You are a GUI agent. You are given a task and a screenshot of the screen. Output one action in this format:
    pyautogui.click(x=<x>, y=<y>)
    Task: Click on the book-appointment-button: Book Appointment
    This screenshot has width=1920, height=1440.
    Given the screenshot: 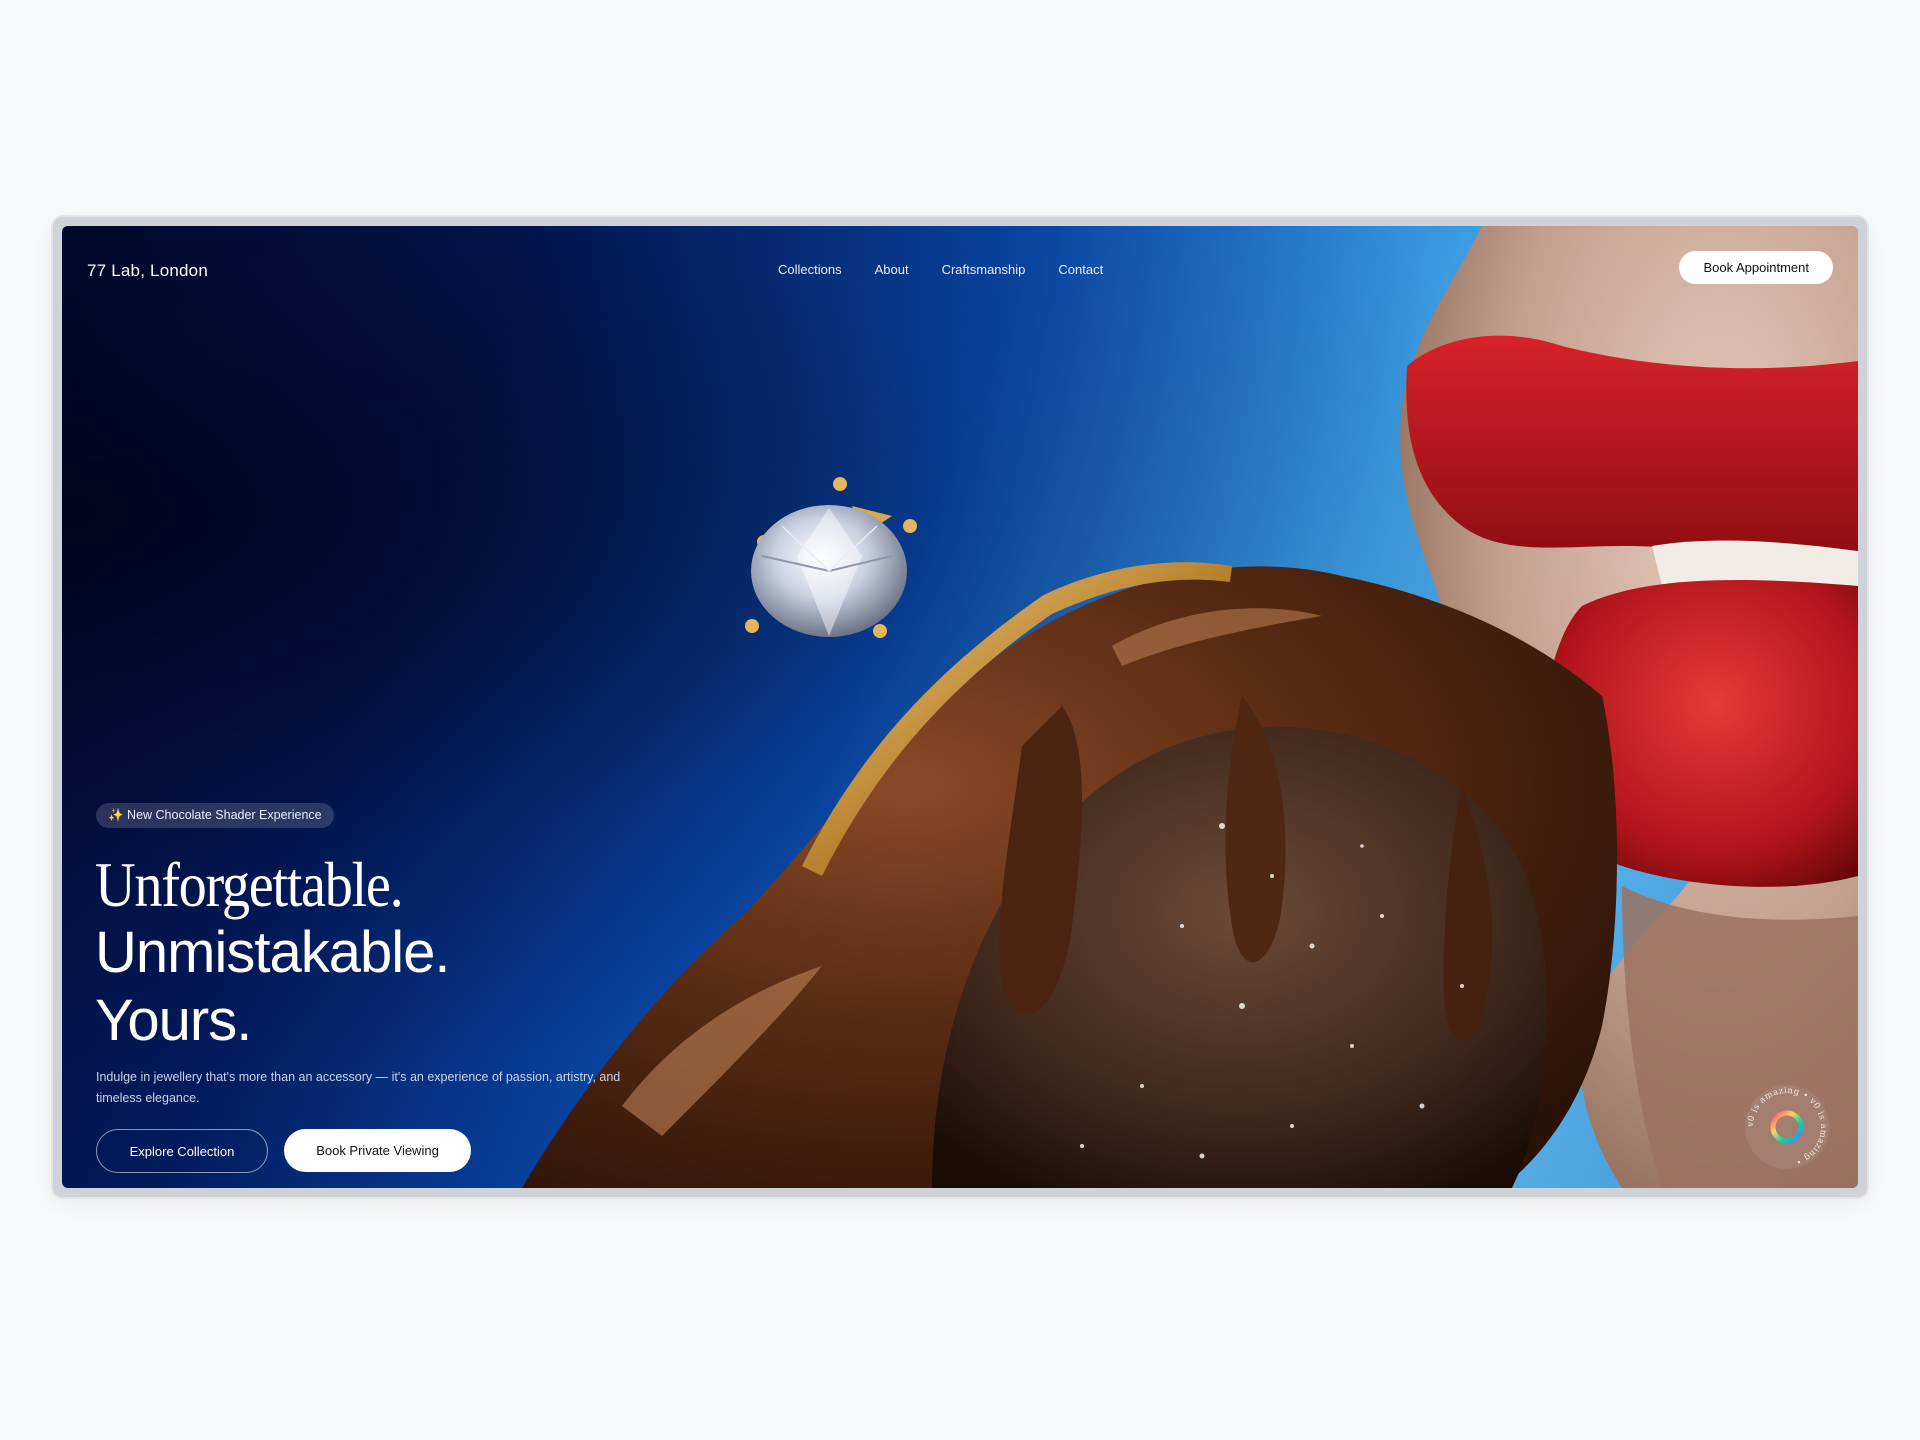 What is the action you would take?
    pyautogui.click(x=1756, y=267)
    